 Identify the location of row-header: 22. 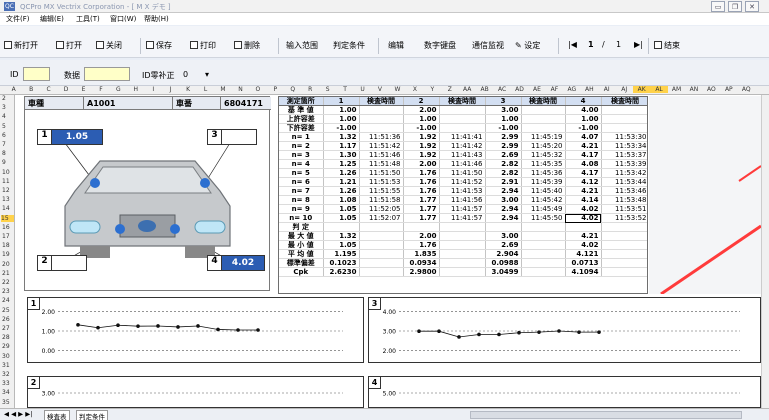
(6, 282).